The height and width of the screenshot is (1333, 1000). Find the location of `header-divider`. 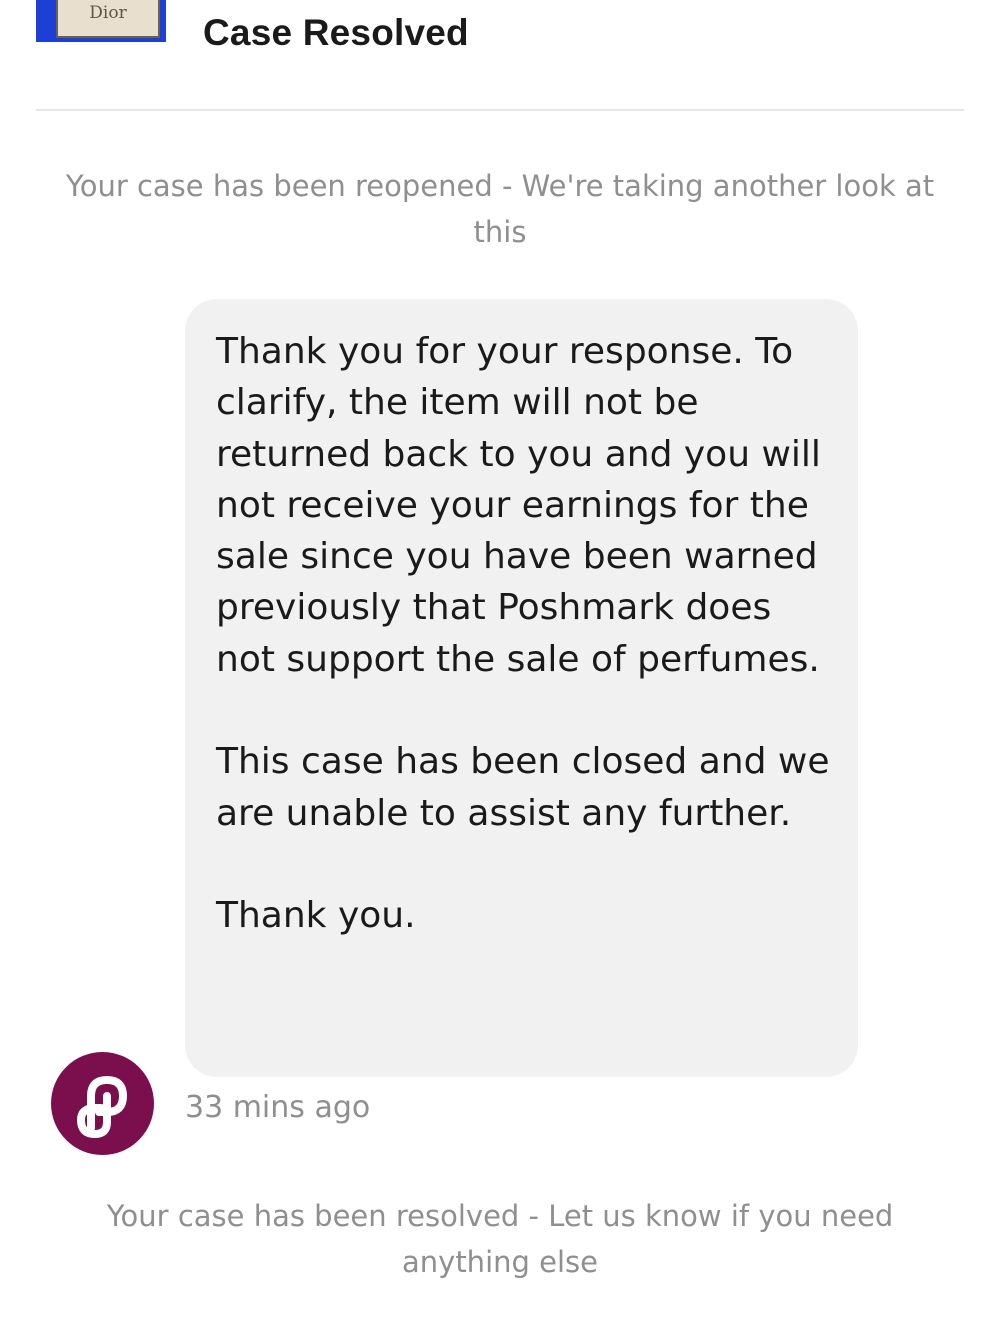

header-divider is located at coordinates (500, 110).